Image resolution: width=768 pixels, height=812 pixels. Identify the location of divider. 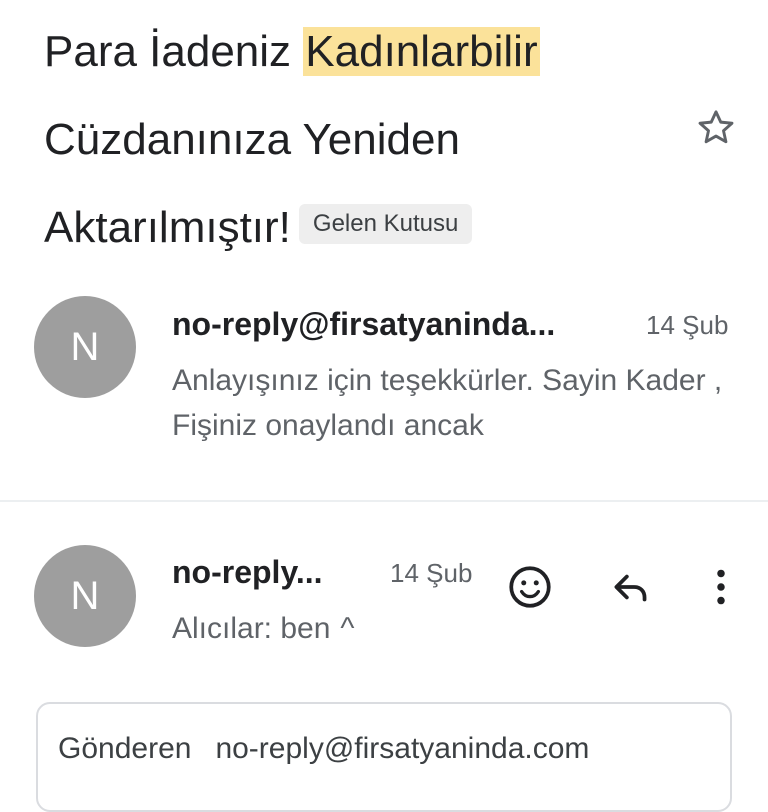
(384, 501).